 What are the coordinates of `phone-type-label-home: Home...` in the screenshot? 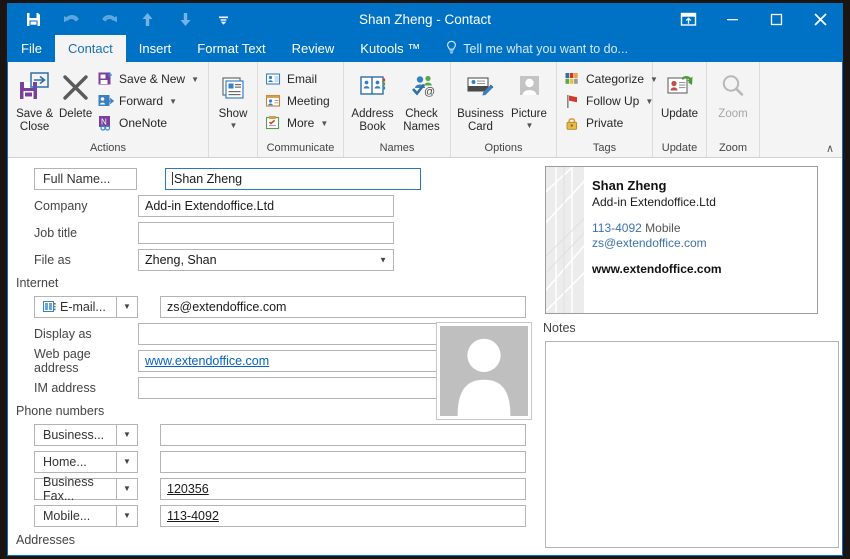 It's located at (75, 461).